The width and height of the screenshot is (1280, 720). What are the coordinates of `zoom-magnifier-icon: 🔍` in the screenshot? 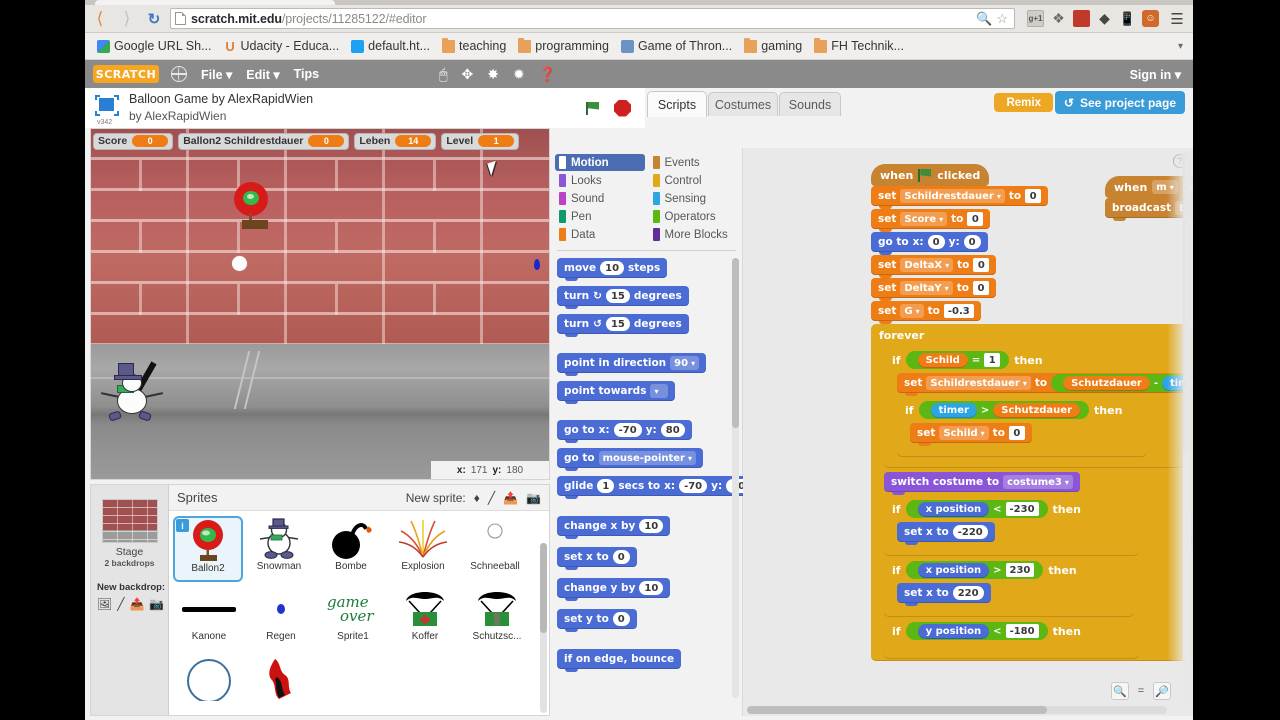 It's located at (984, 19).